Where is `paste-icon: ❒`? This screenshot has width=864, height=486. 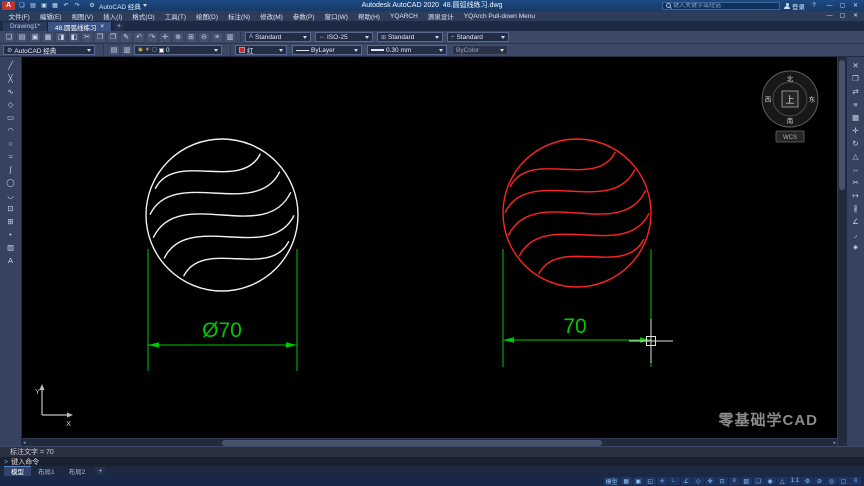 paste-icon: ❒ is located at coordinates (113, 37).